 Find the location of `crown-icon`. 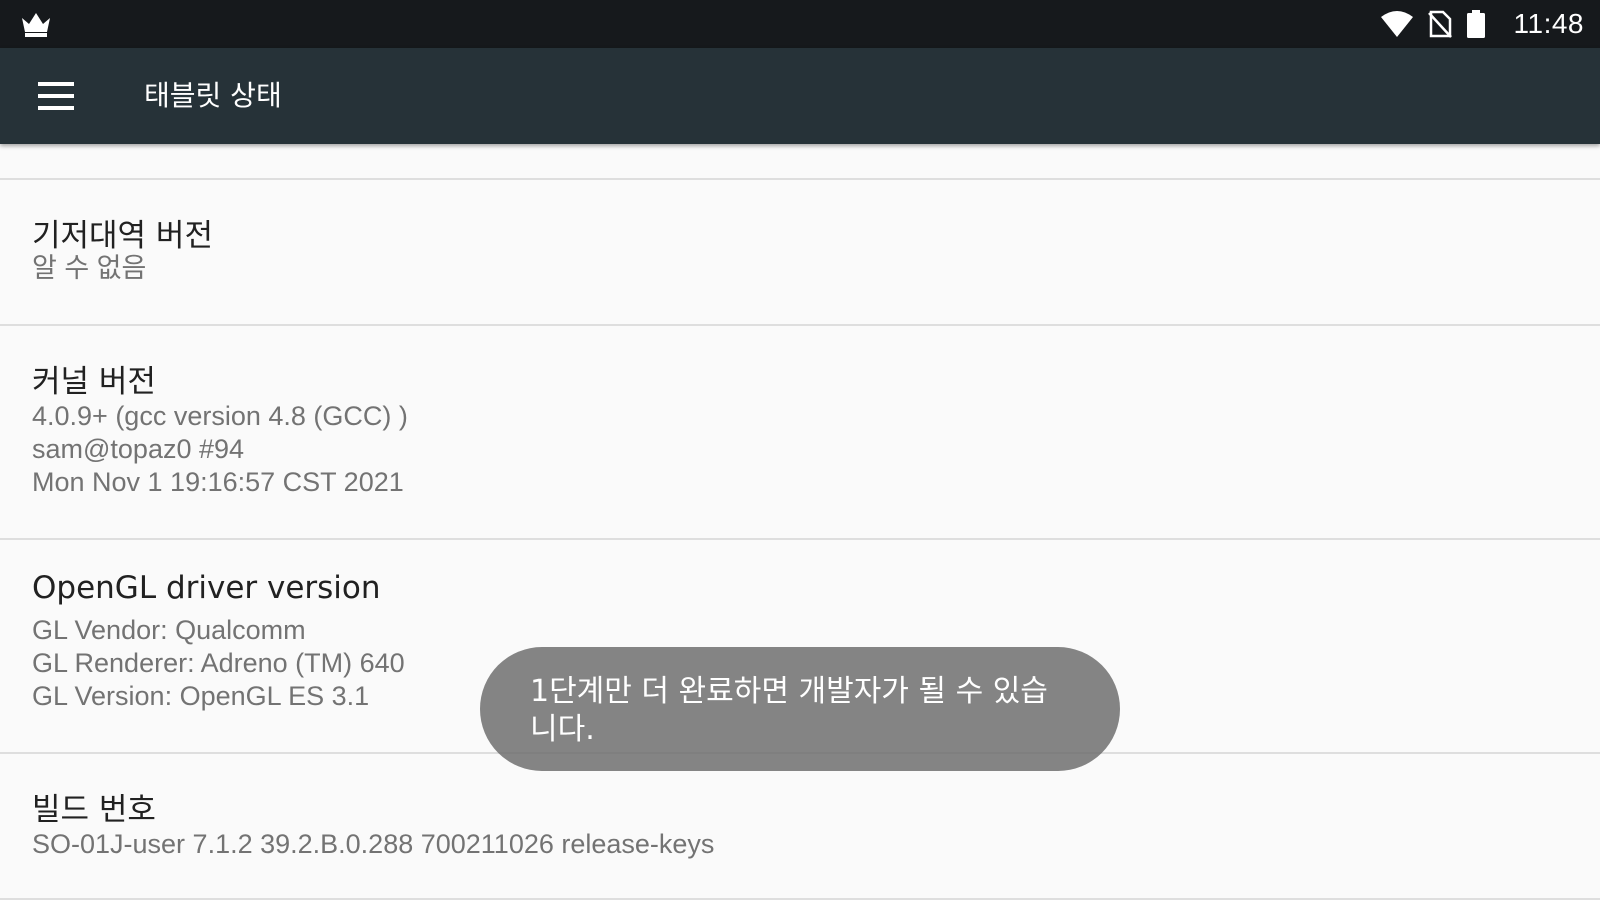

crown-icon is located at coordinates (36, 25).